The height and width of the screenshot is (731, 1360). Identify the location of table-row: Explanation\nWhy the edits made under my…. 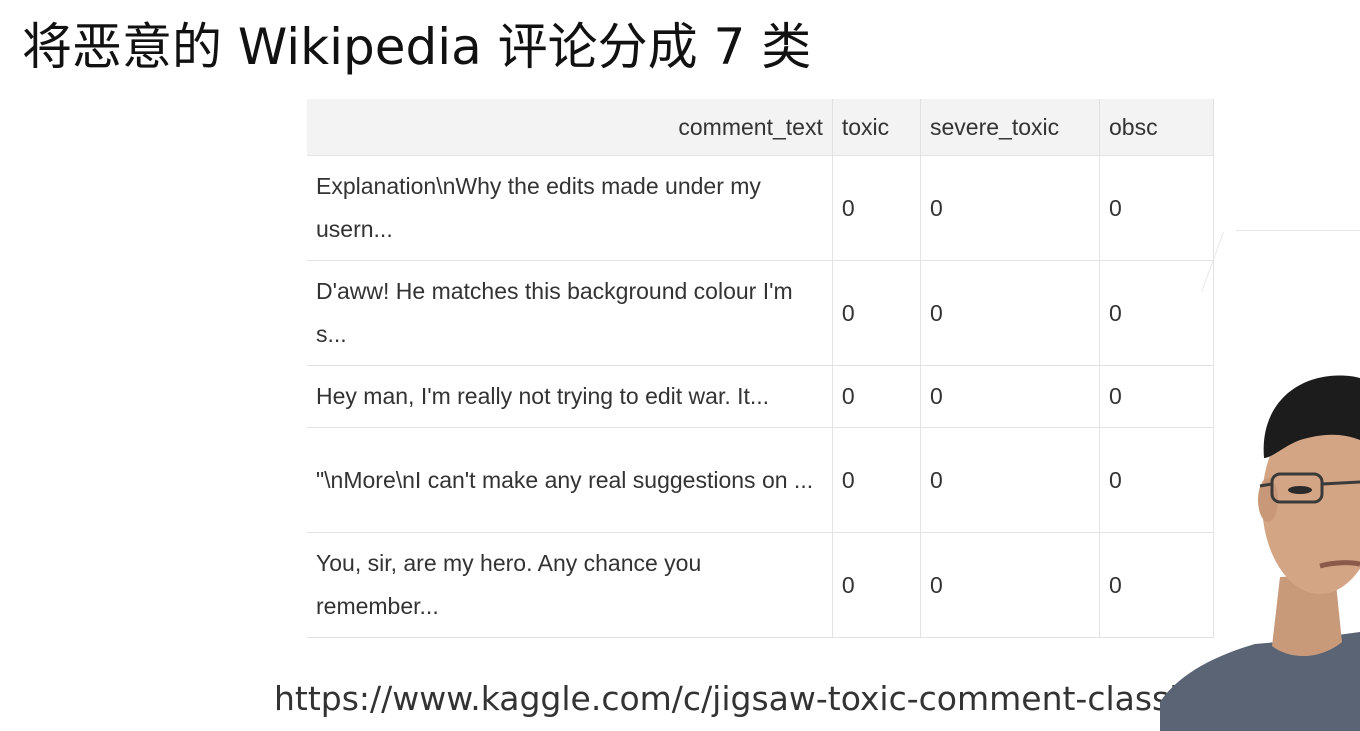
(760, 208).